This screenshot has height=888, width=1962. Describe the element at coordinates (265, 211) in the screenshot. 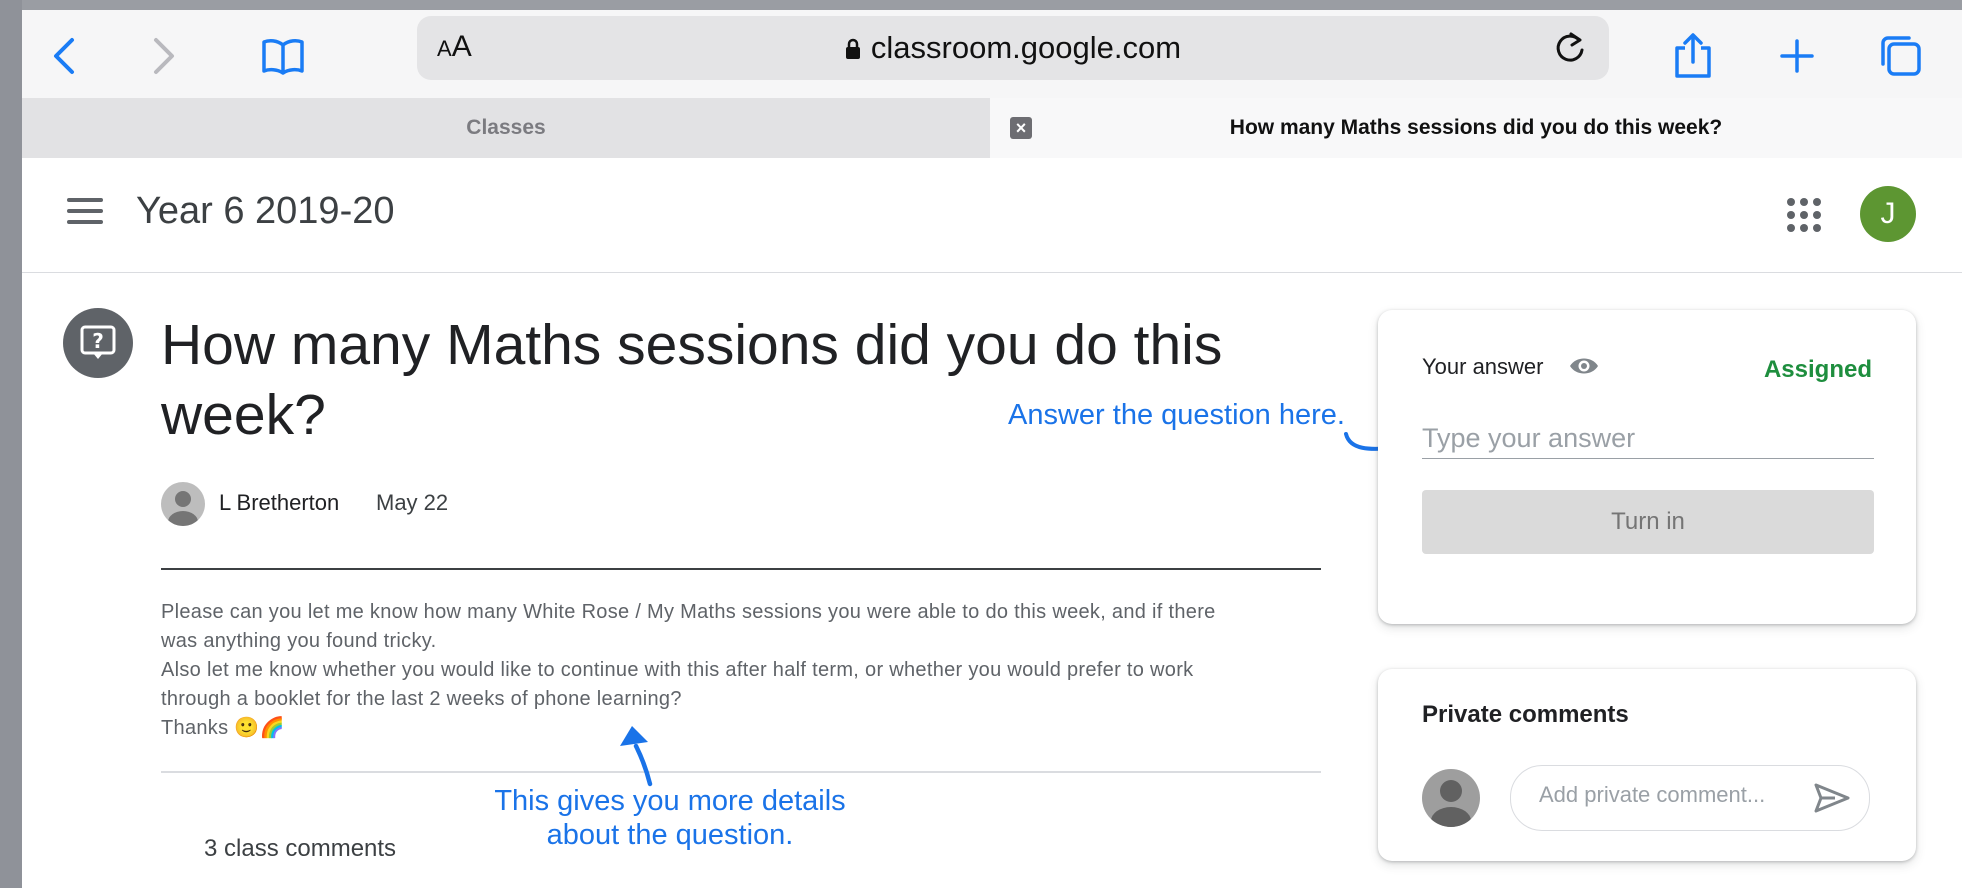

I see `class-title: Year 6 2019-20` at that location.